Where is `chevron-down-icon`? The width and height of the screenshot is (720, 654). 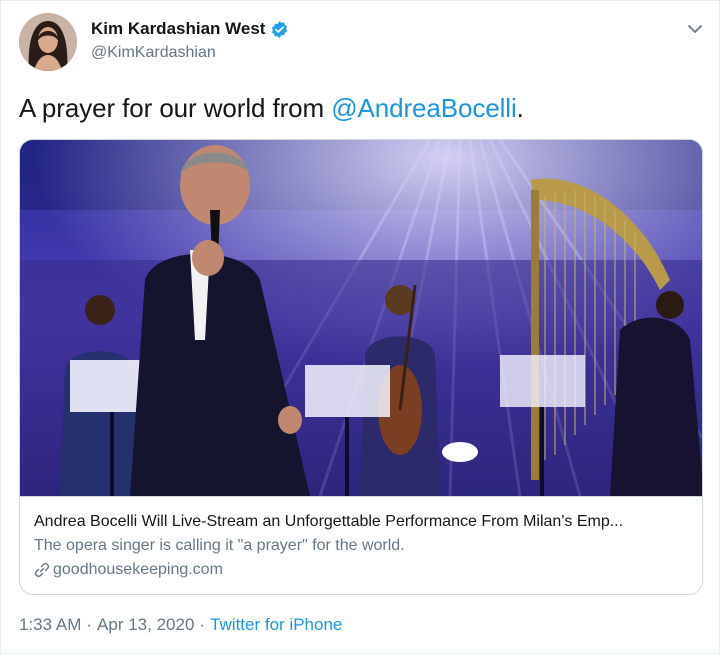
chevron-down-icon is located at coordinates (695, 29).